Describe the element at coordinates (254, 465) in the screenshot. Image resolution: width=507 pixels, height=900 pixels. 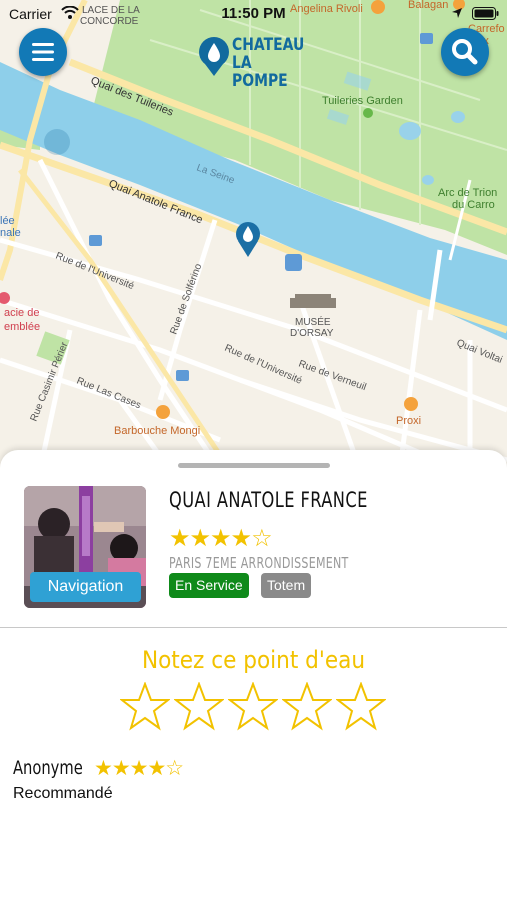
I see `sheet-drag-handle` at that location.